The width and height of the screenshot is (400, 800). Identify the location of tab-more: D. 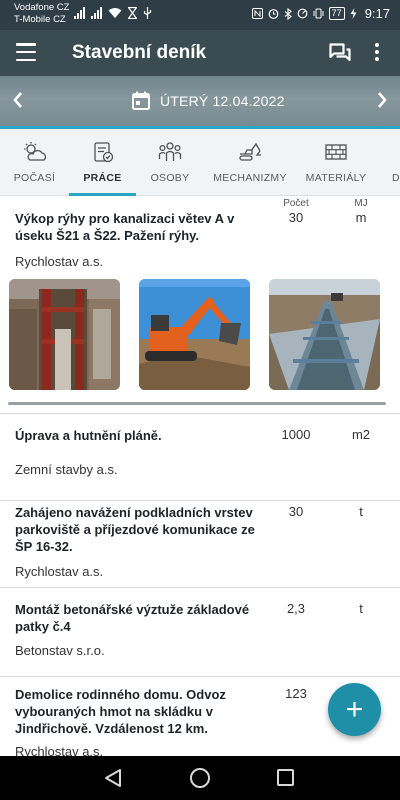
(388, 162).